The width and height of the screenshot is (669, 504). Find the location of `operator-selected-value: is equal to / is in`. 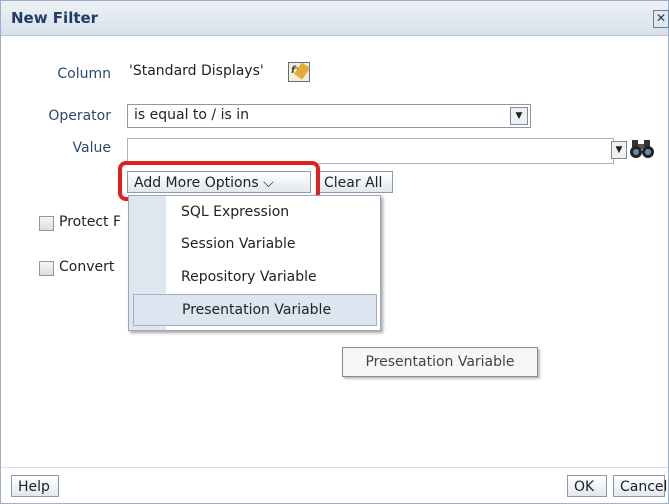

operator-selected-value: is equal to / is in is located at coordinates (191, 115).